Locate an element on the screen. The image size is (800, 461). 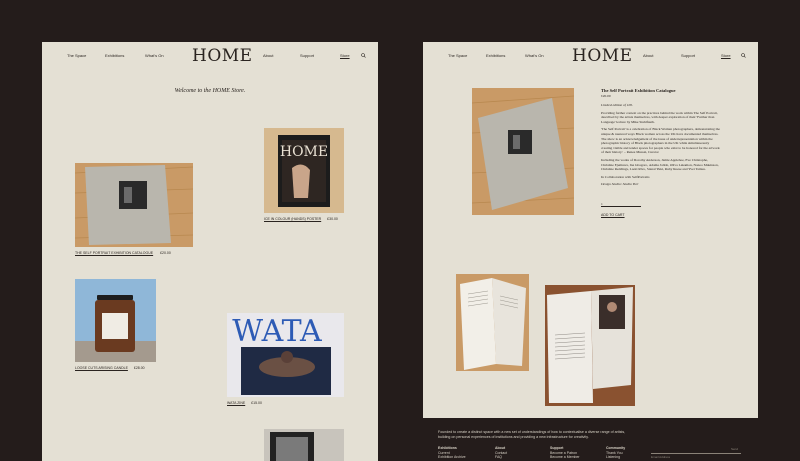
footer-column-exhibitions: Exhibitions Current Exhibition Archive is located at coordinates (452, 453).